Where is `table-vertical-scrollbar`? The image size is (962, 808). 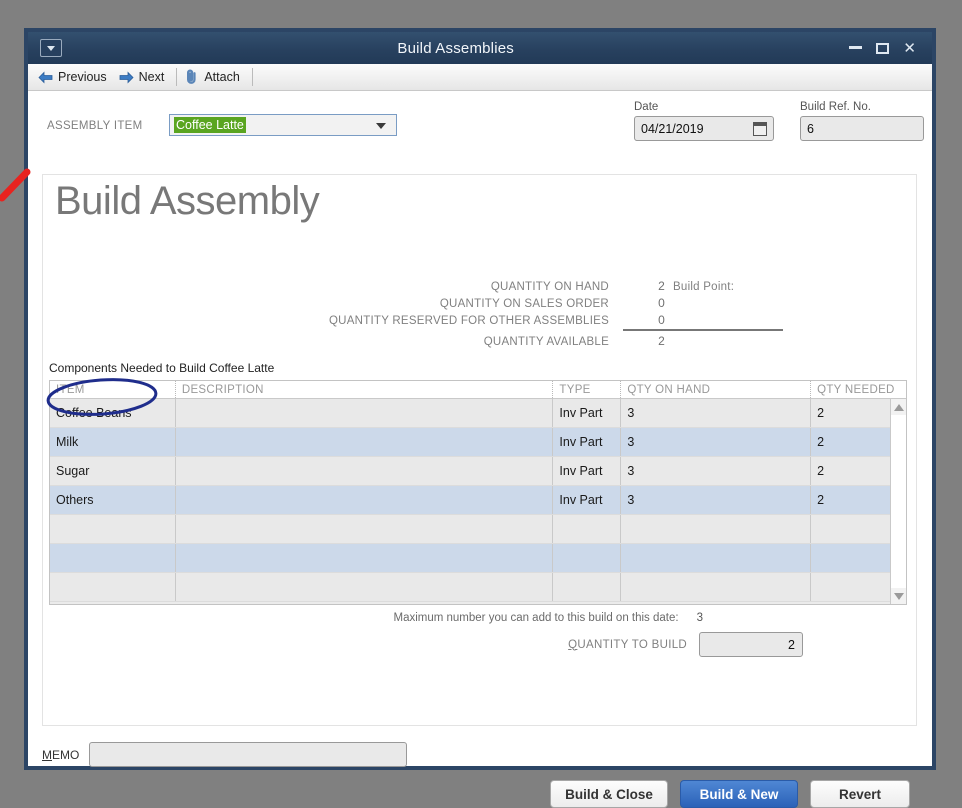
table-vertical-scrollbar is located at coordinates (898, 501).